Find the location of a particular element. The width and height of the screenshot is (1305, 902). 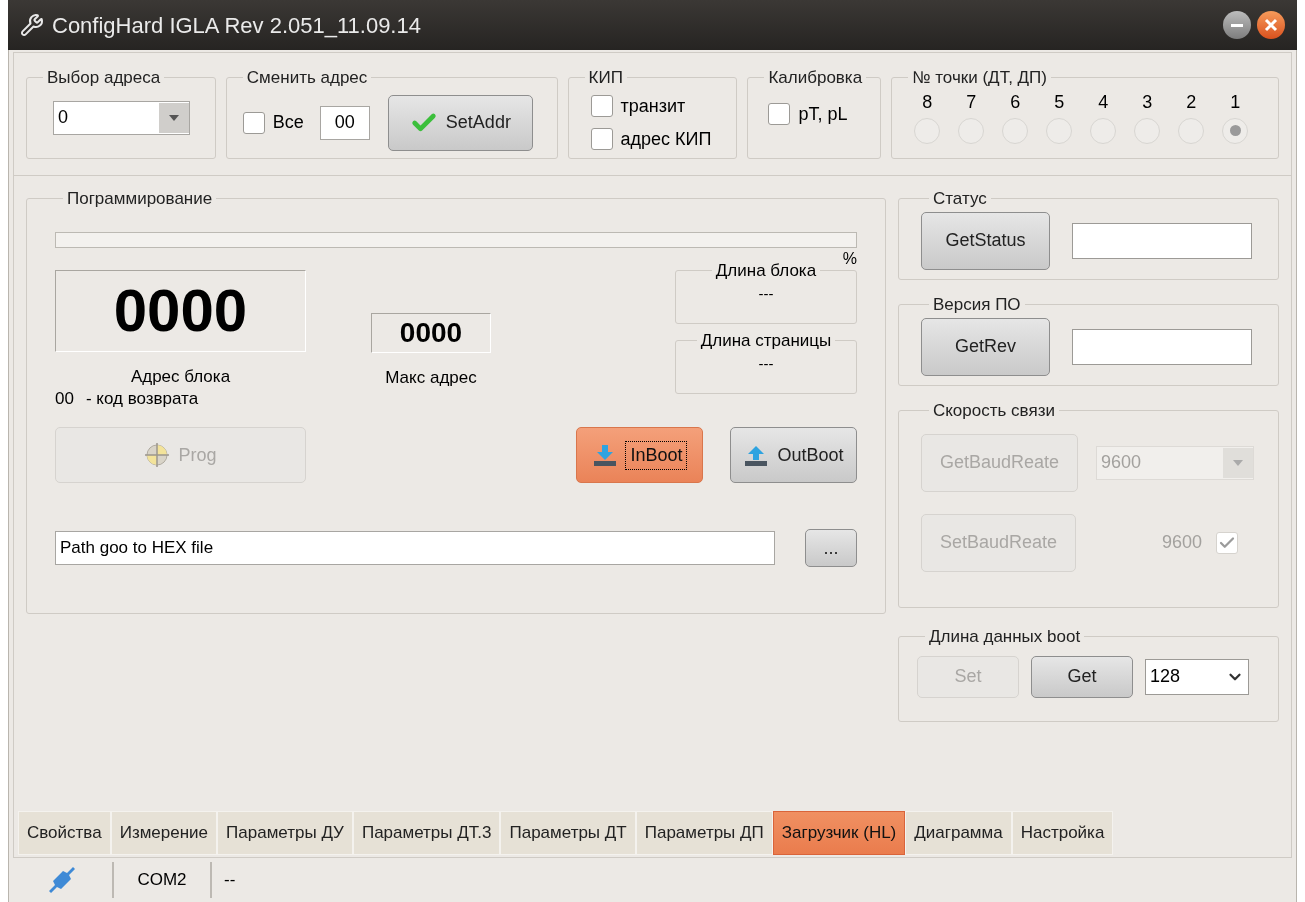

block-address-display: 0000 is located at coordinates (180, 310).